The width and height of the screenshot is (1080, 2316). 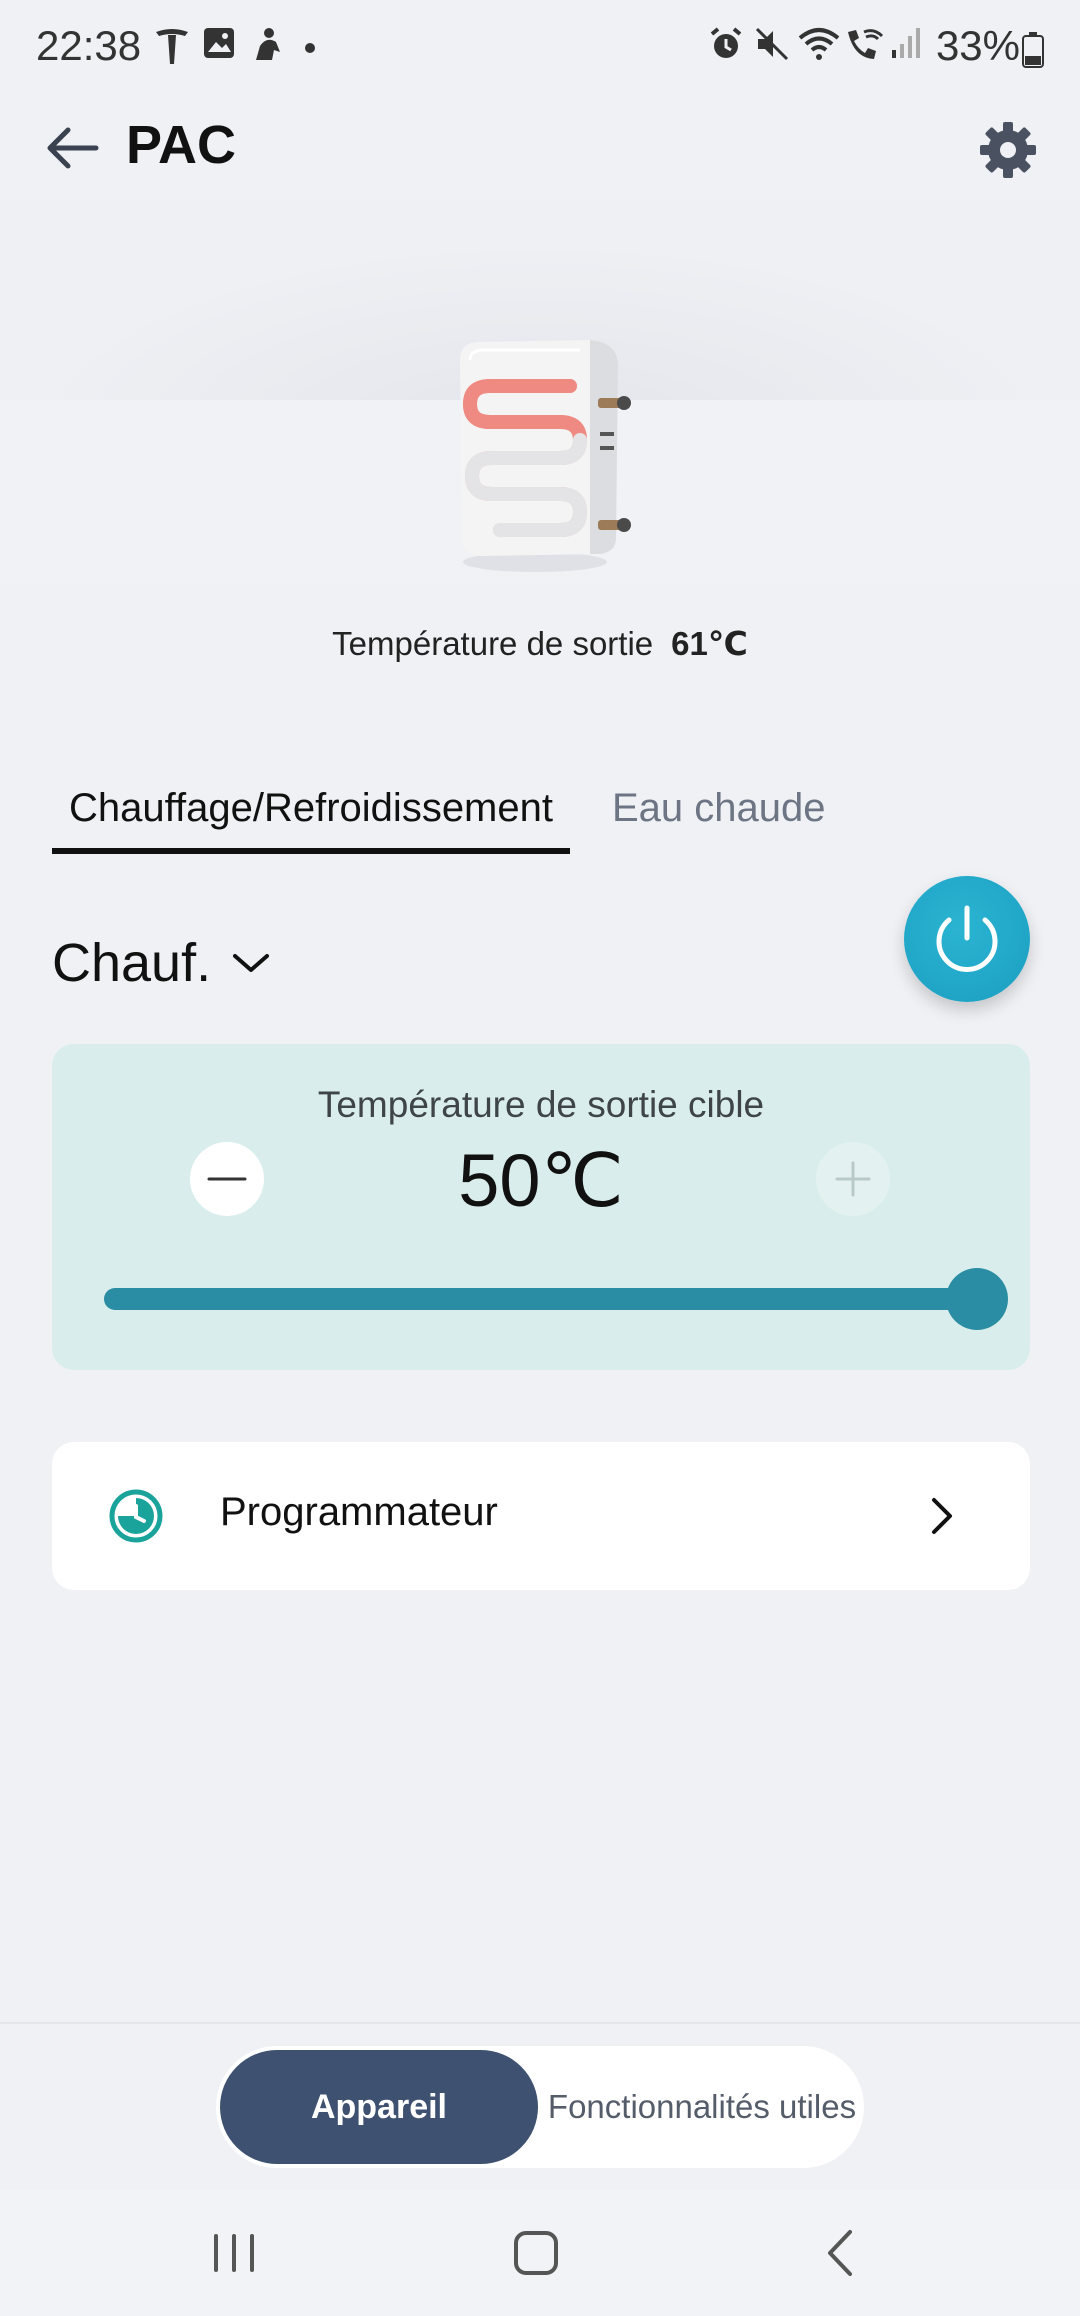 What do you see at coordinates (541, 1207) in the screenshot?
I see `target-temperature-card: Température de sortie cible 50℃` at bounding box center [541, 1207].